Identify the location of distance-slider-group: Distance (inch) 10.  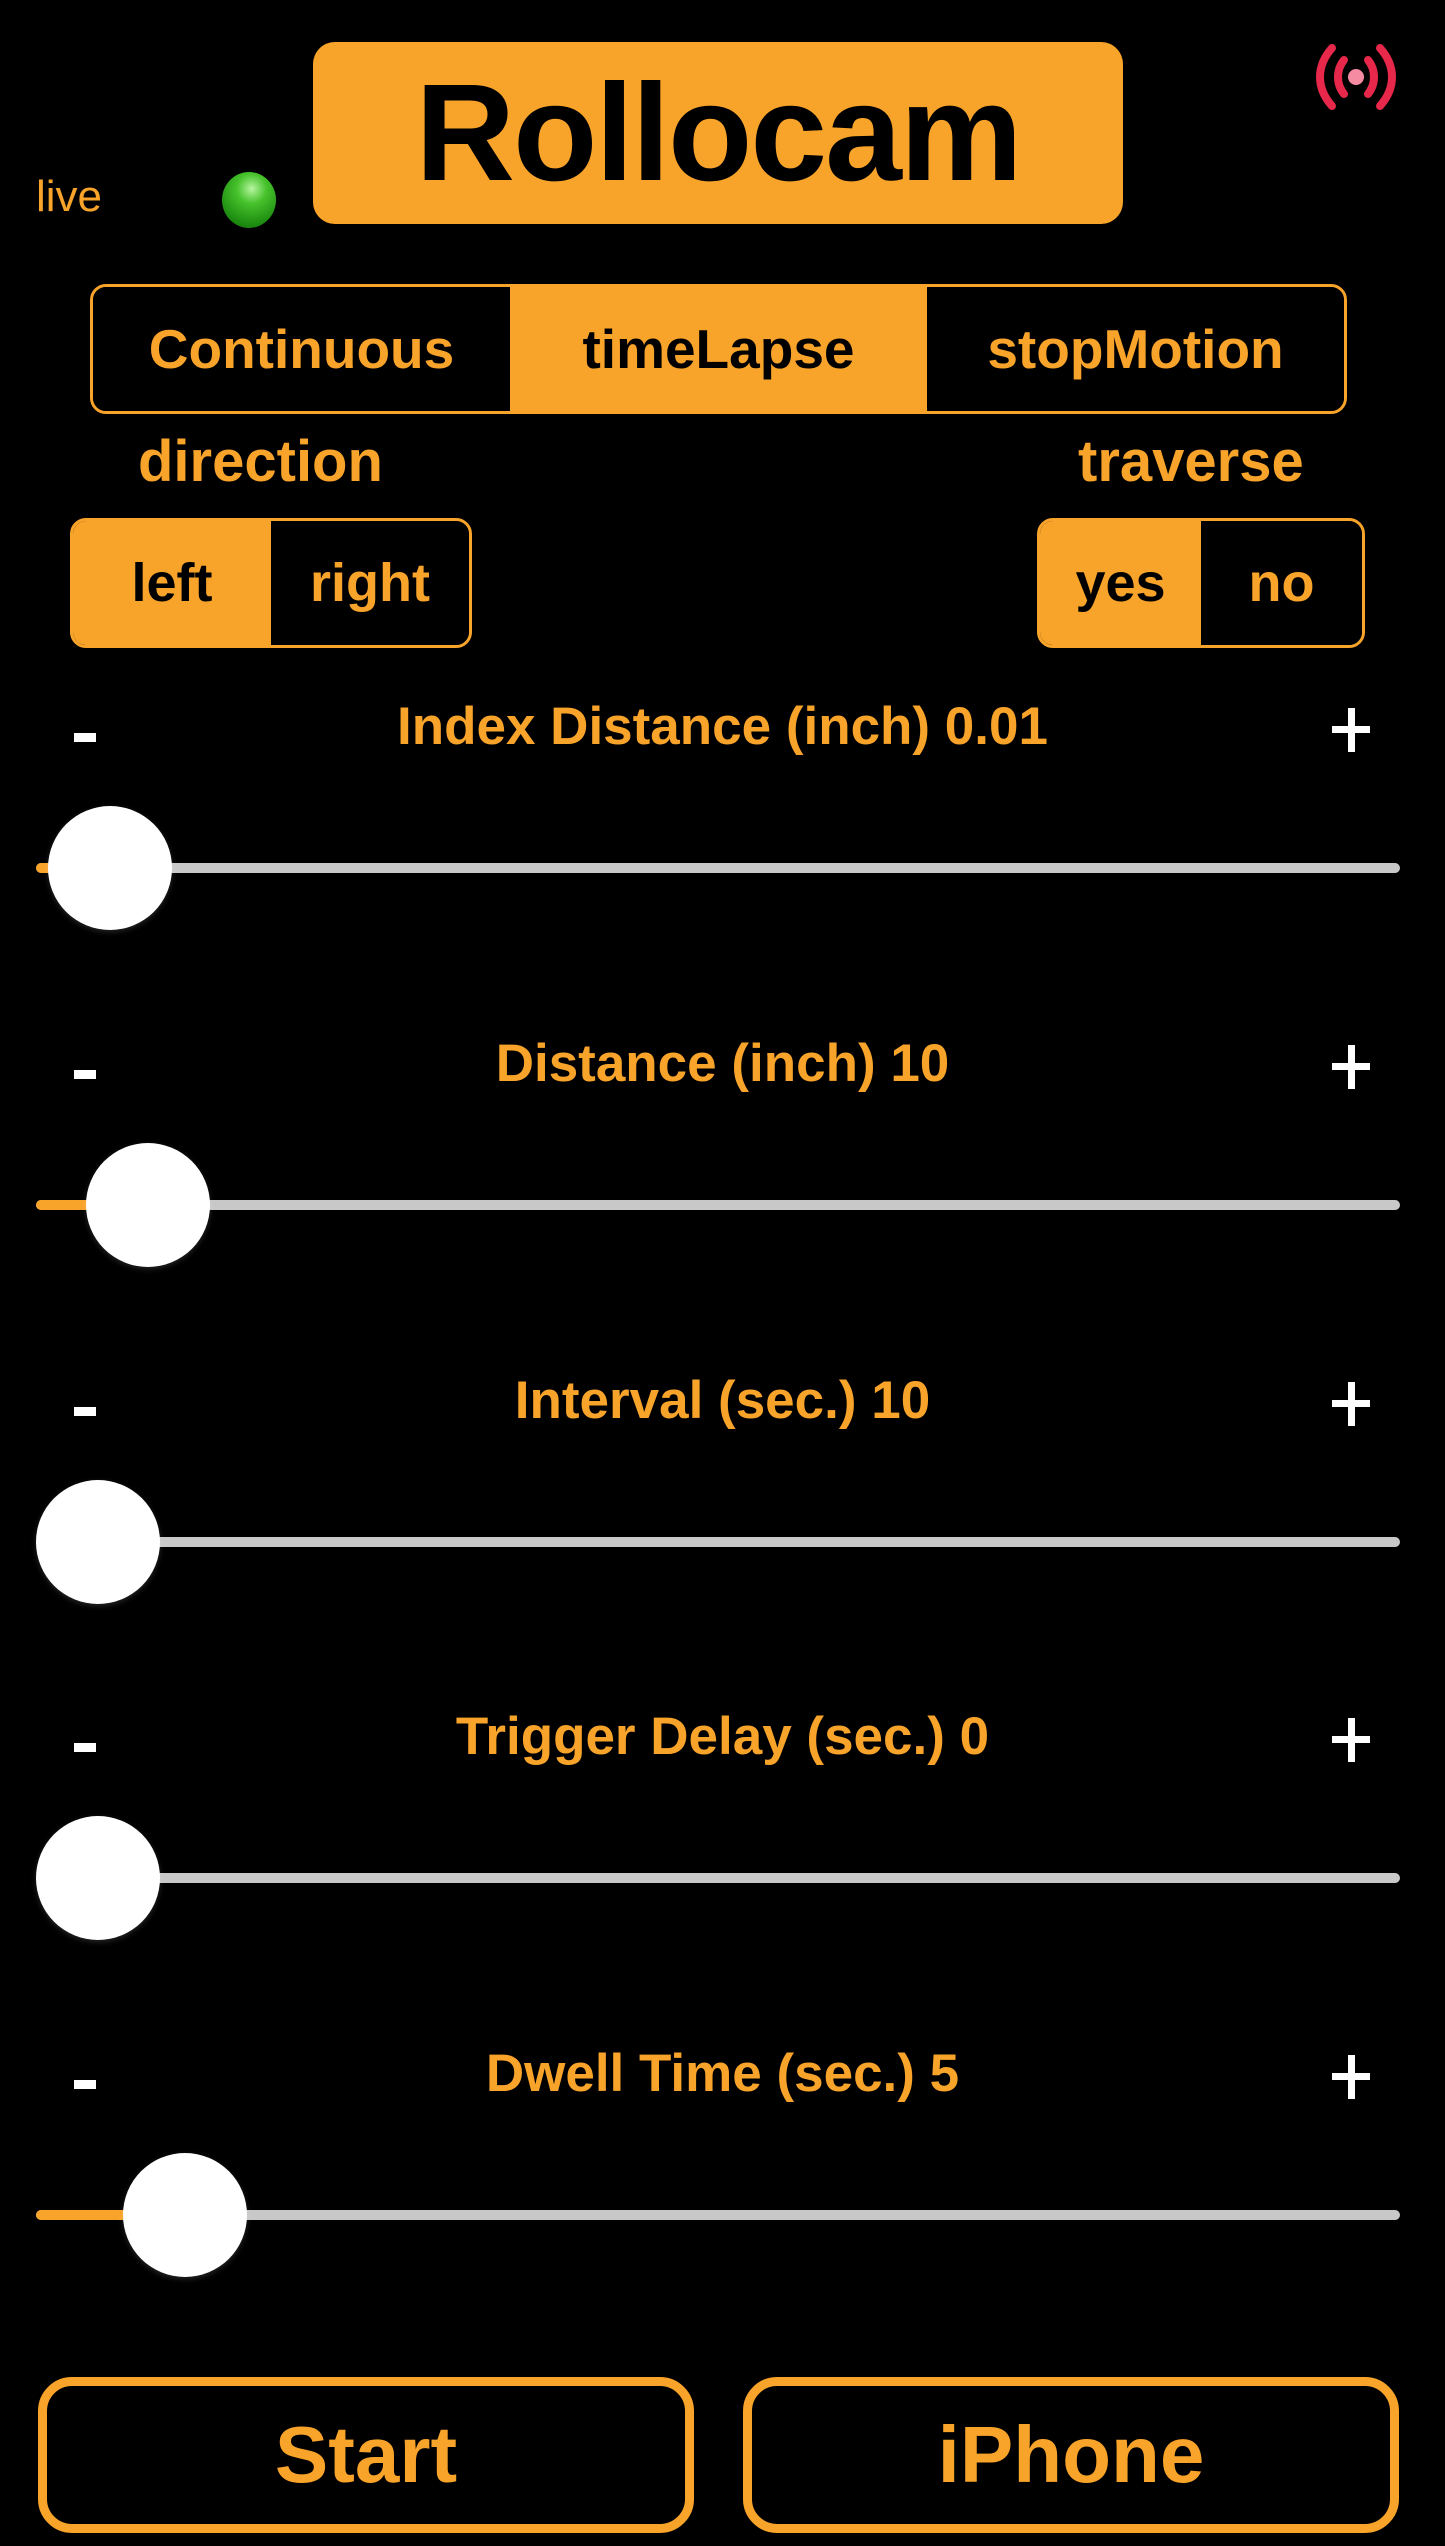
(722, 1187).